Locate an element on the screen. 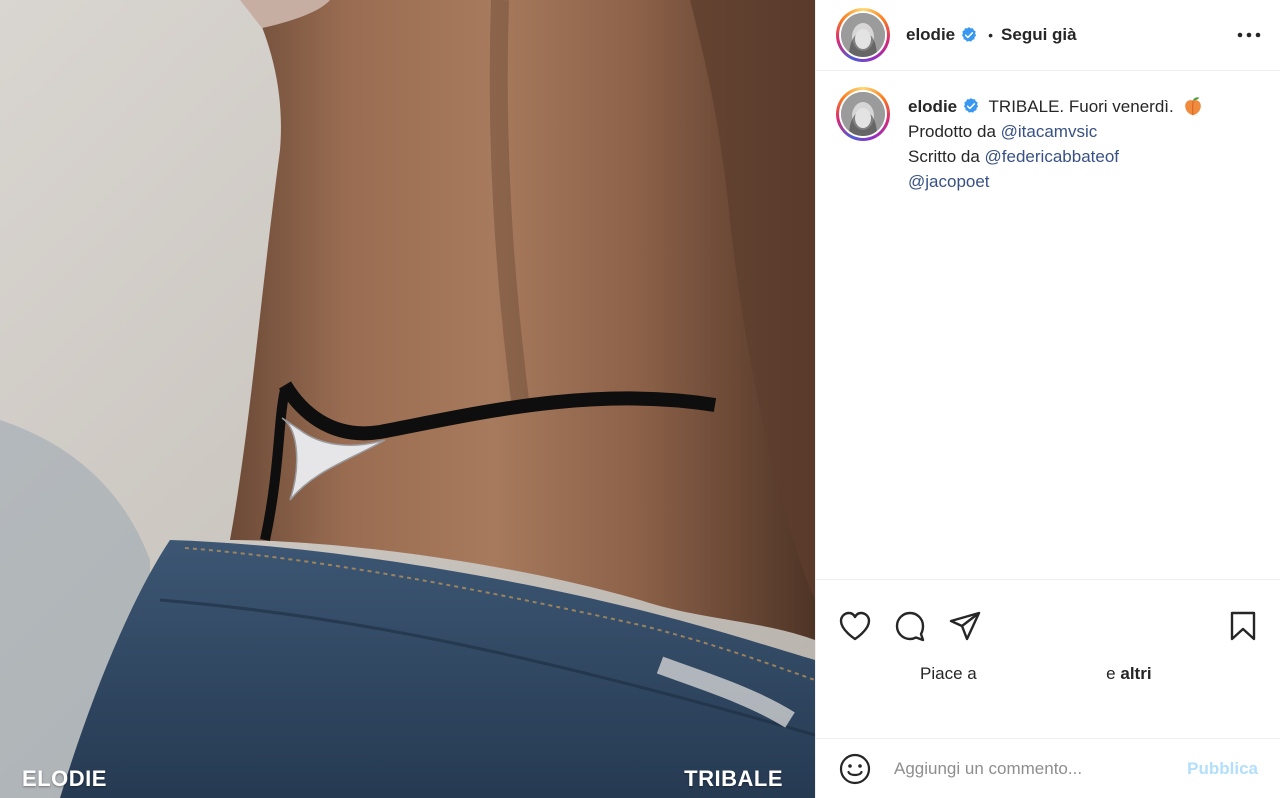  likes-others-link: altri is located at coordinates (1135, 673).